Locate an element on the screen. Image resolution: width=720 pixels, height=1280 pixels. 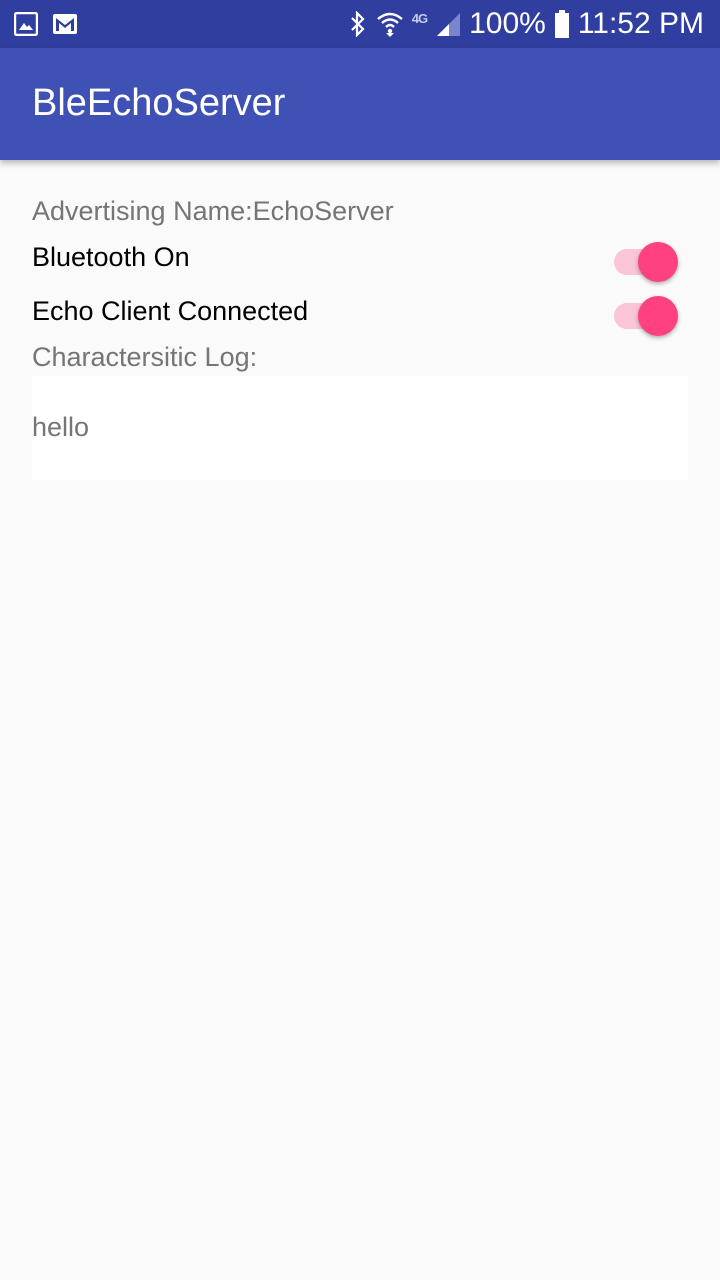
image-icon is located at coordinates (26, 24).